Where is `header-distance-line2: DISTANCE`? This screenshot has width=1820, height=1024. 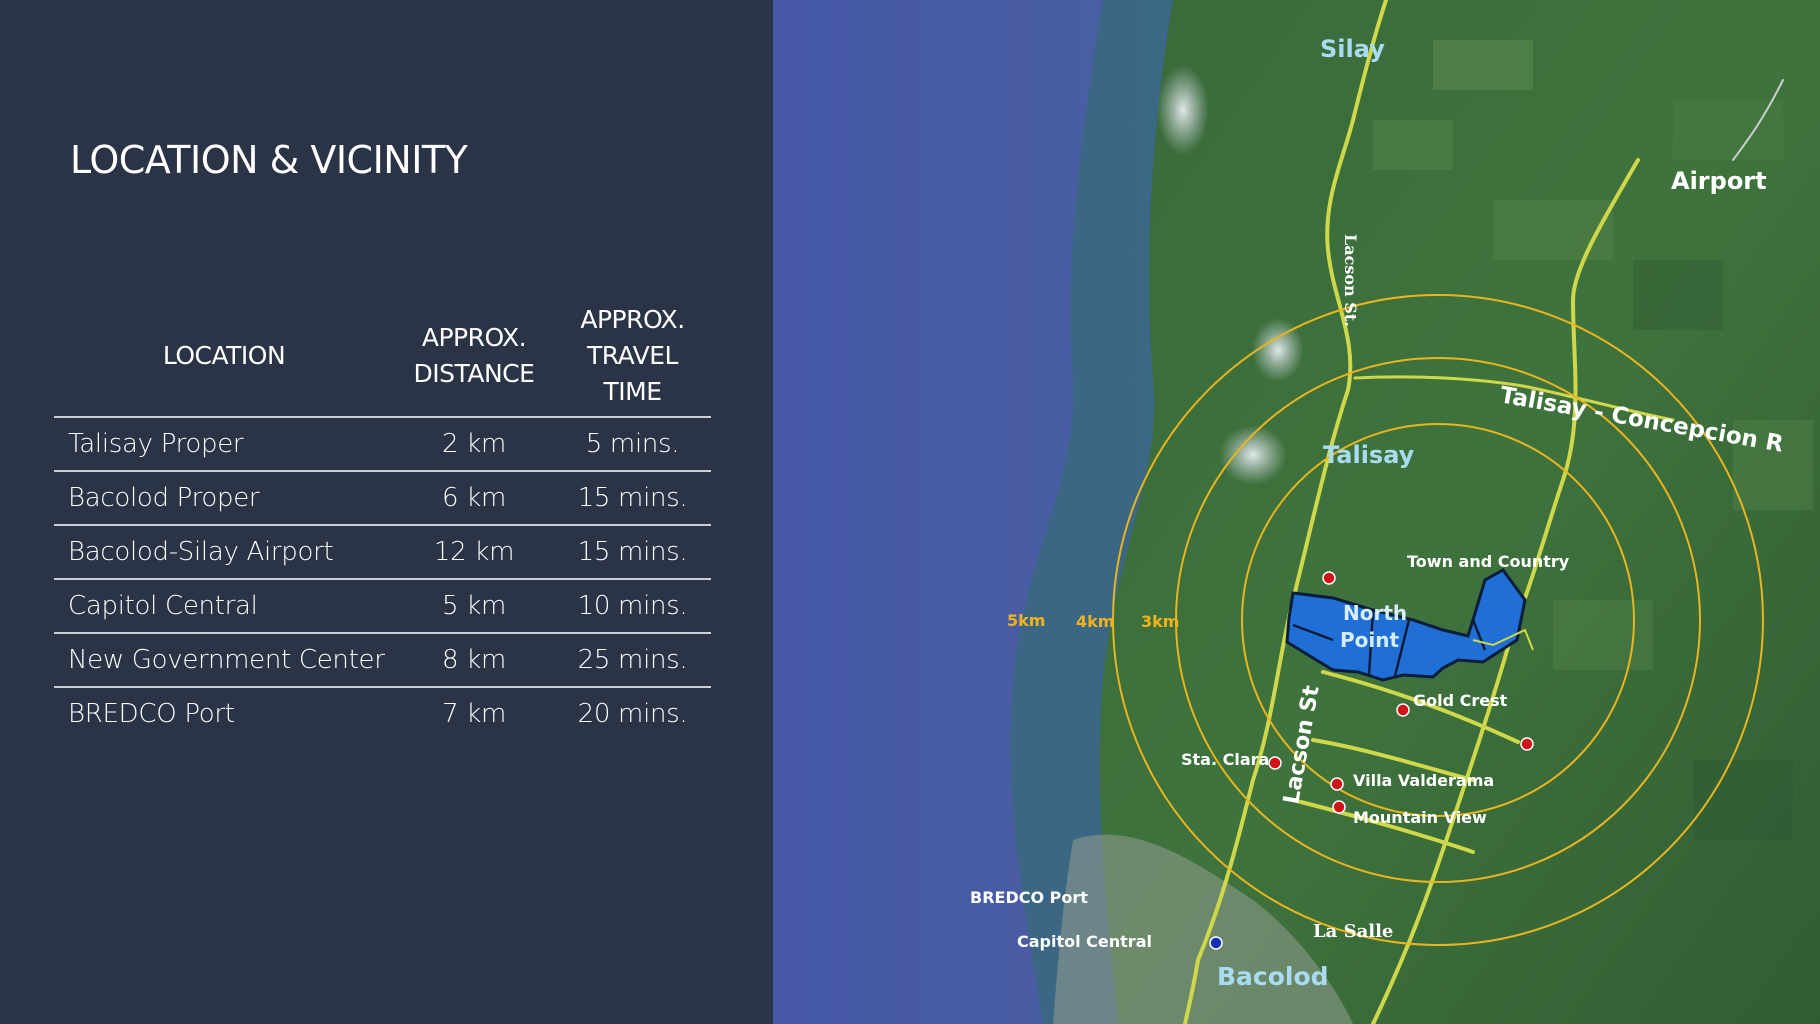 header-distance-line2: DISTANCE is located at coordinates (474, 373).